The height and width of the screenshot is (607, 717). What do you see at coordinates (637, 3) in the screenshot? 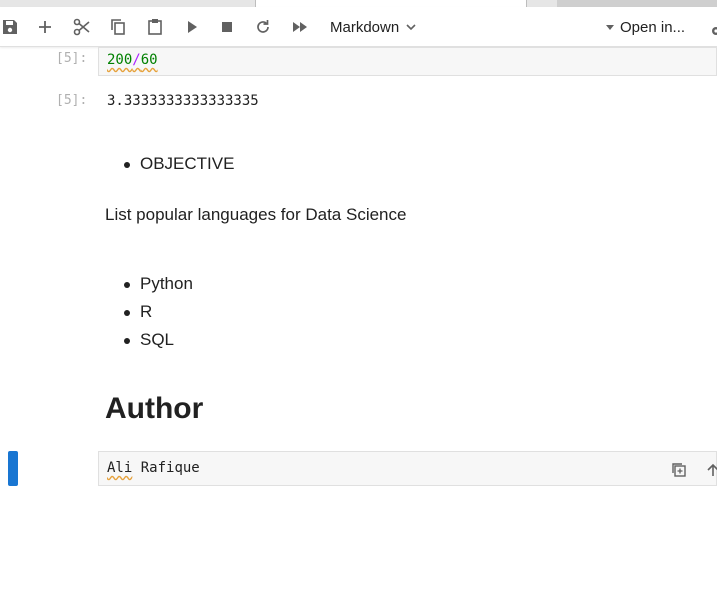
I see `tab-bar-filler` at bounding box center [637, 3].